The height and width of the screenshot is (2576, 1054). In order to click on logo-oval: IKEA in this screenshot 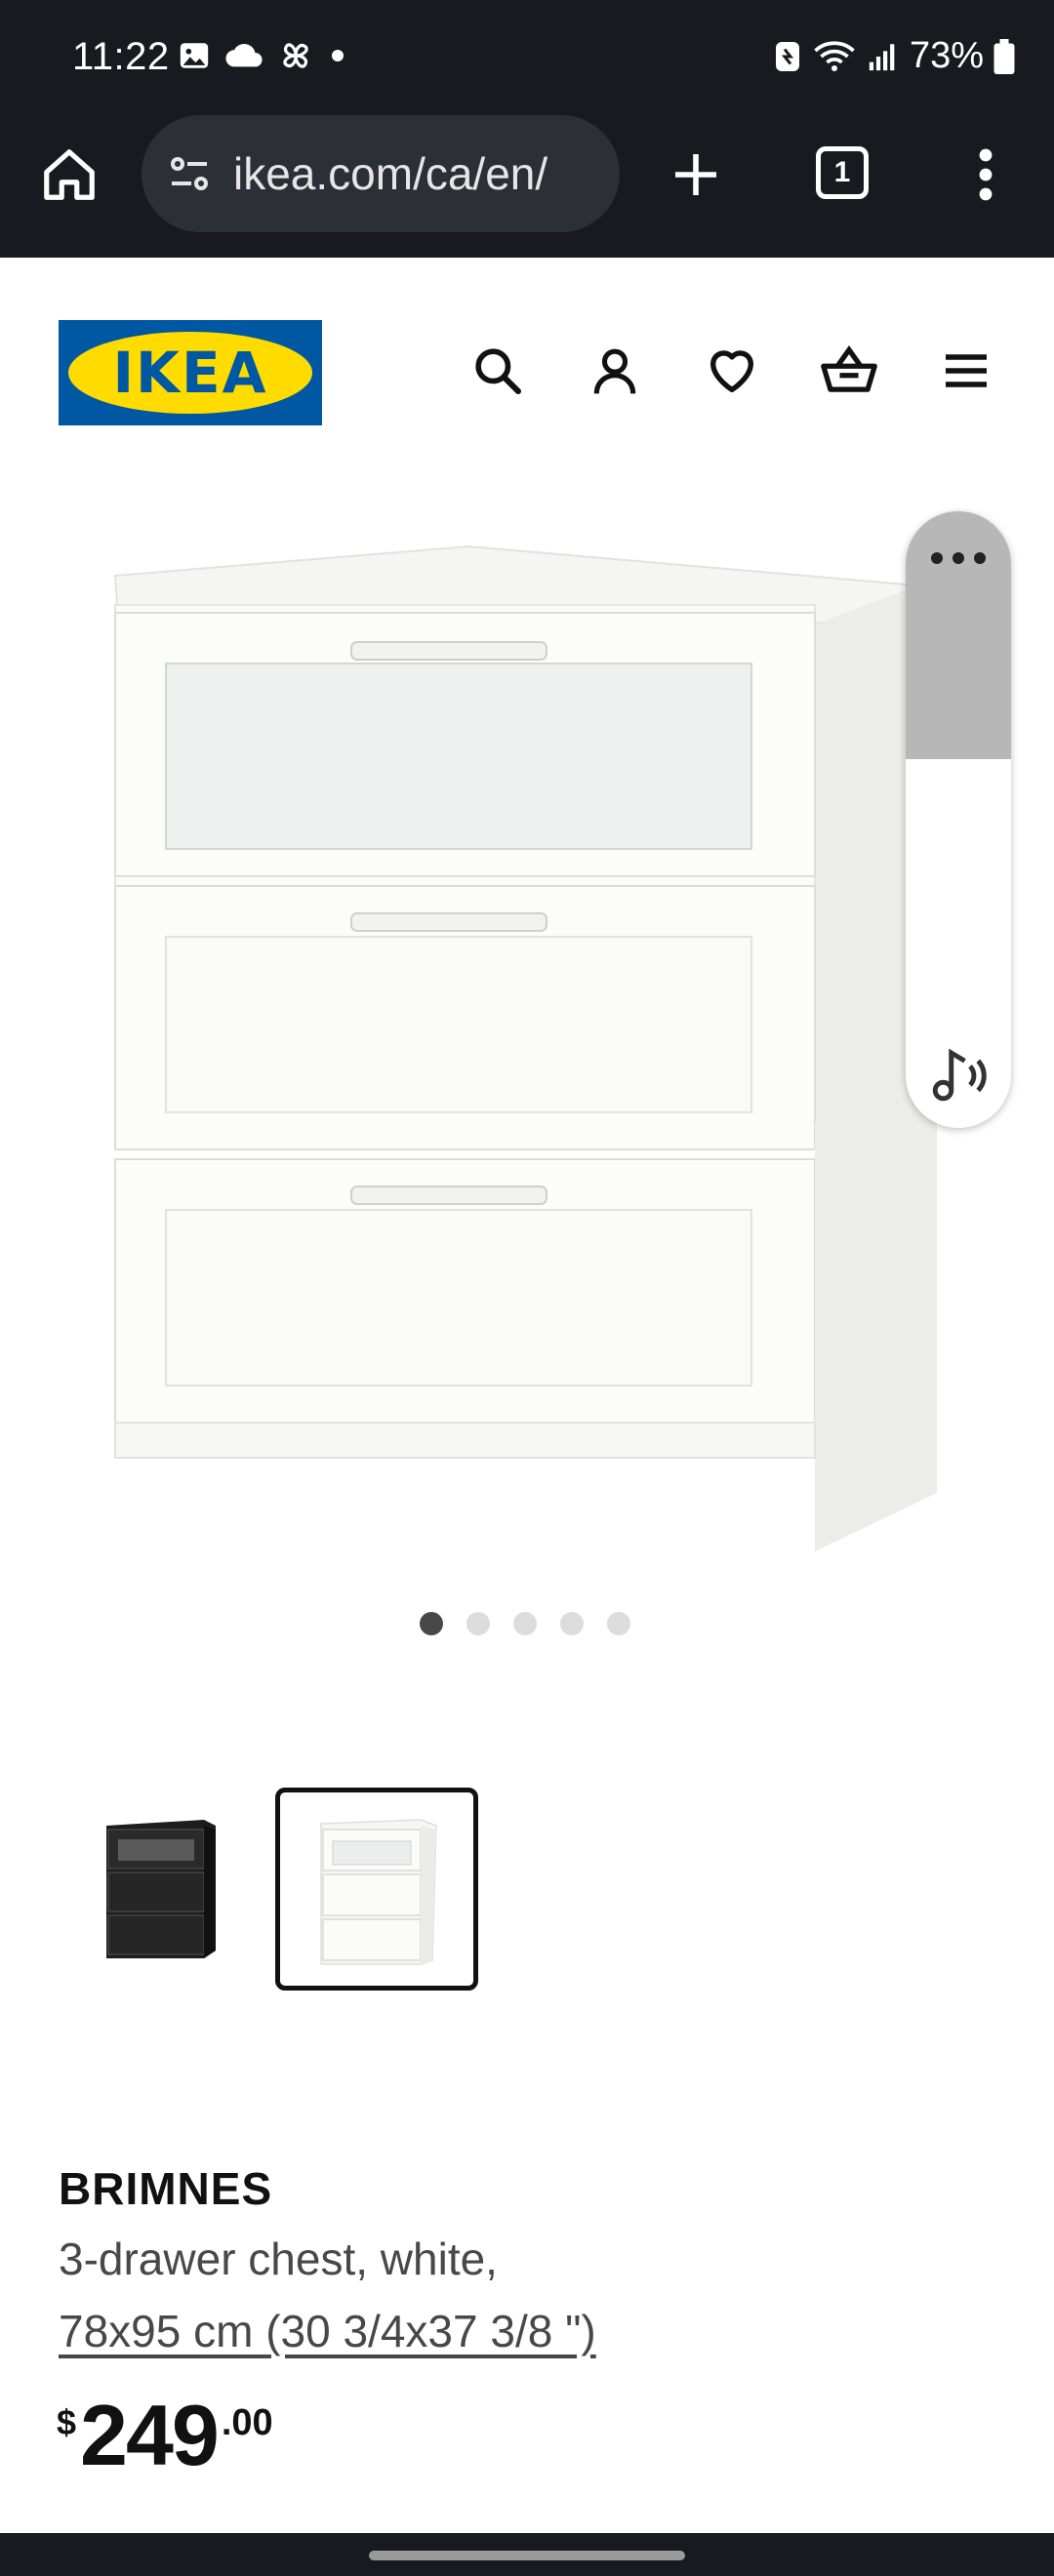, I will do `click(190, 373)`.